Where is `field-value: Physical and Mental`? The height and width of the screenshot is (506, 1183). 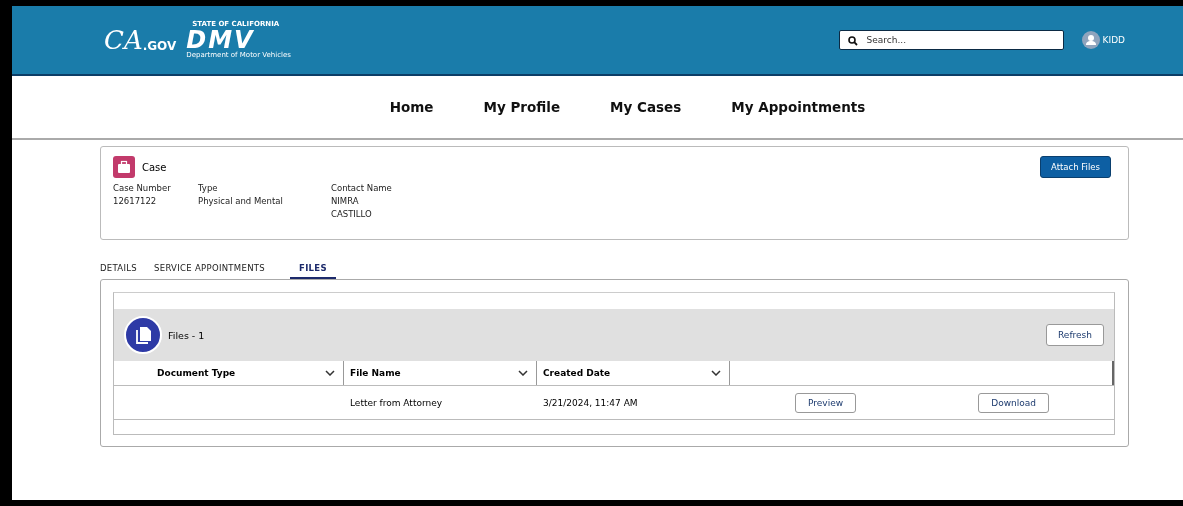 field-value: Physical and Mental is located at coordinates (241, 201).